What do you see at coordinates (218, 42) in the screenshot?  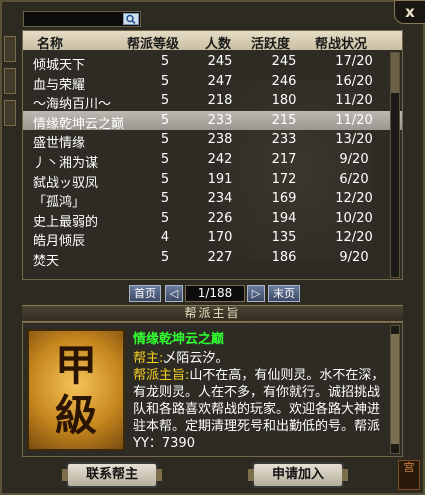 I see `column-header-members: 人数` at bounding box center [218, 42].